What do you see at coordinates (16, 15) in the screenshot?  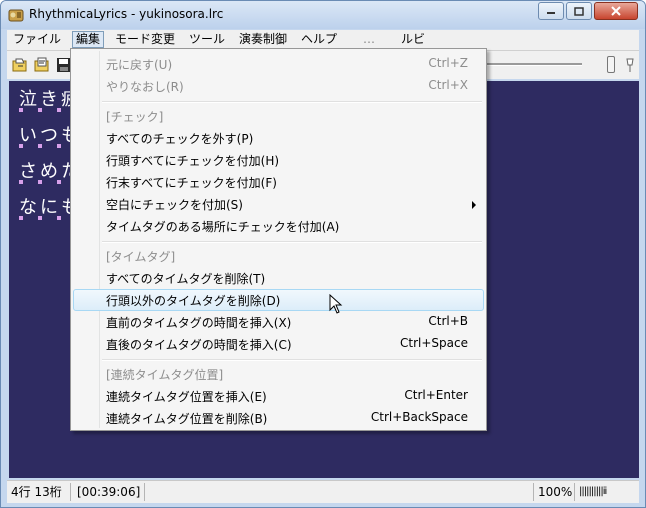 I see `app-icon` at bounding box center [16, 15].